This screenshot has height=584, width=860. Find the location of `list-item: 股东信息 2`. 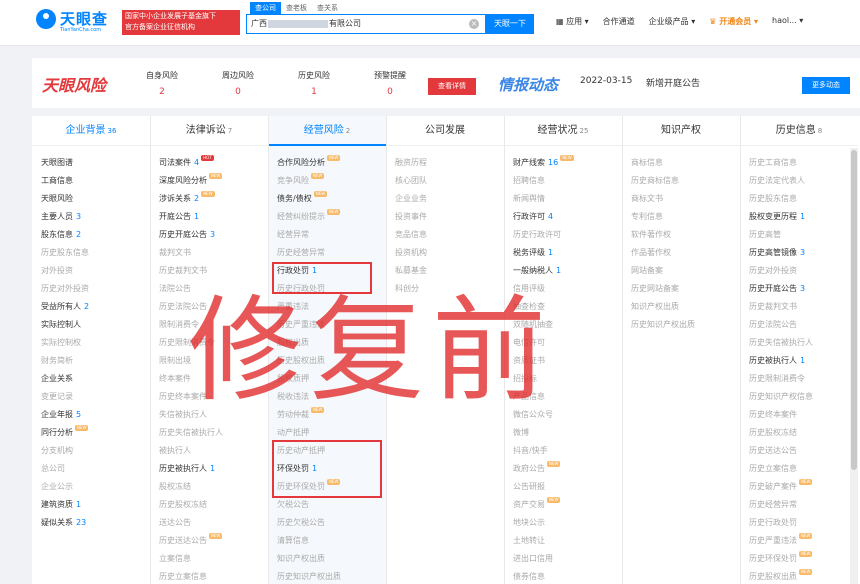

list-item: 股东信息 2 is located at coordinates (95, 235).